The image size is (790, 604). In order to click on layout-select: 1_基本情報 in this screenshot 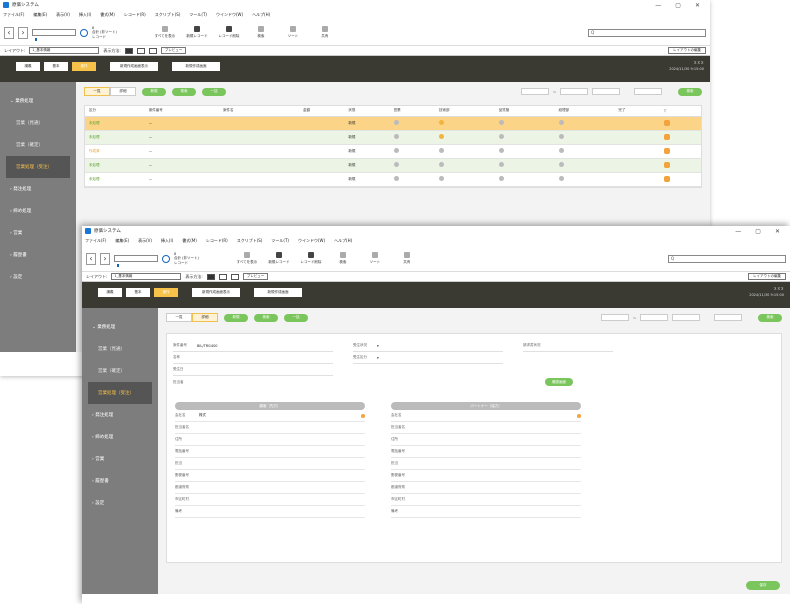, I will do `click(64, 50)`.